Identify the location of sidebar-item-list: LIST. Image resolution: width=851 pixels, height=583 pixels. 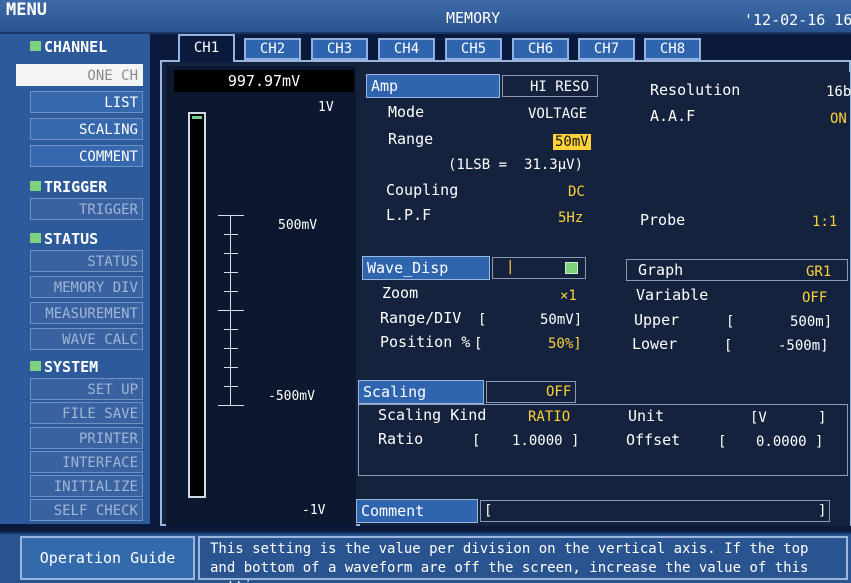
(86, 102).